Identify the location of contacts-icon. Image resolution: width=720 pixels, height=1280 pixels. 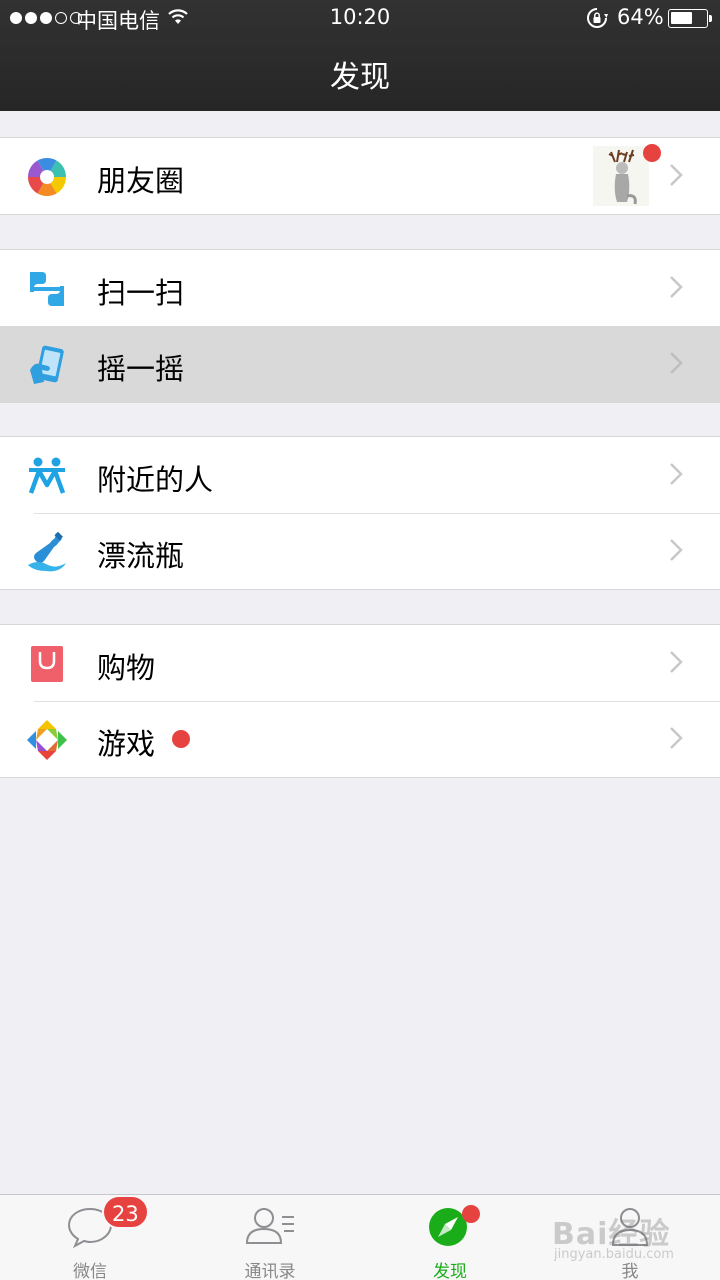
(270, 1227).